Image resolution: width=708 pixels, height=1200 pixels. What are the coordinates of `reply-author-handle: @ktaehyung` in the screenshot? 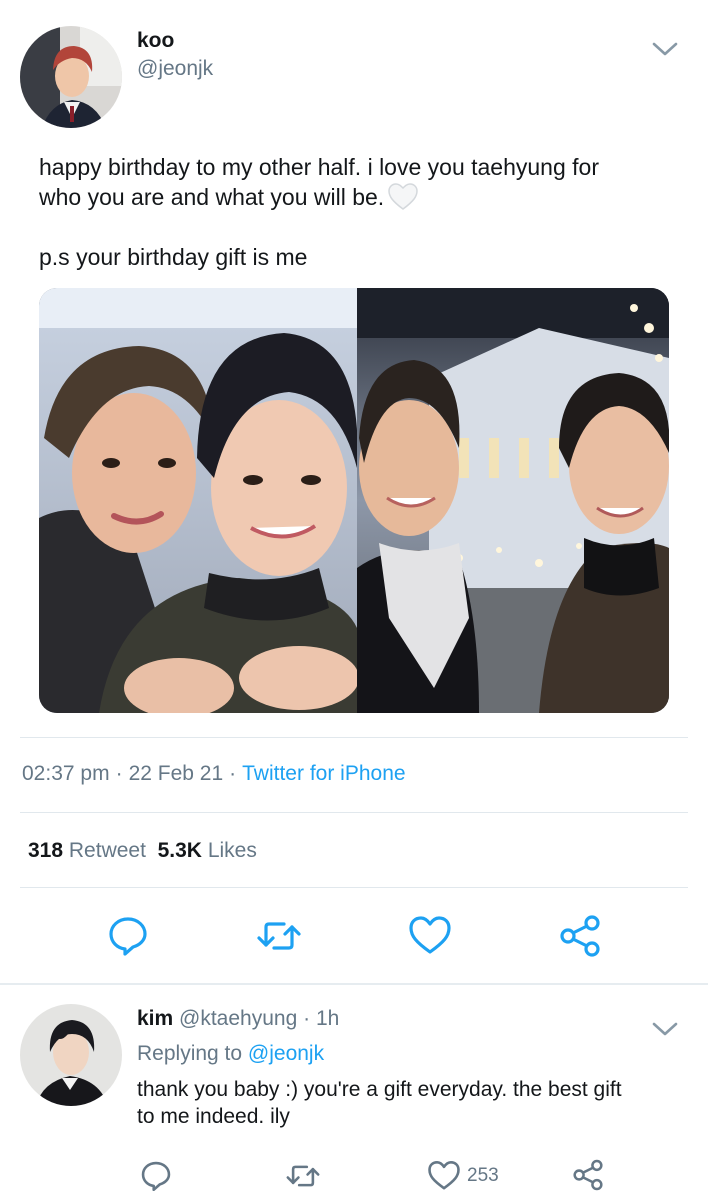 It's located at (238, 1018).